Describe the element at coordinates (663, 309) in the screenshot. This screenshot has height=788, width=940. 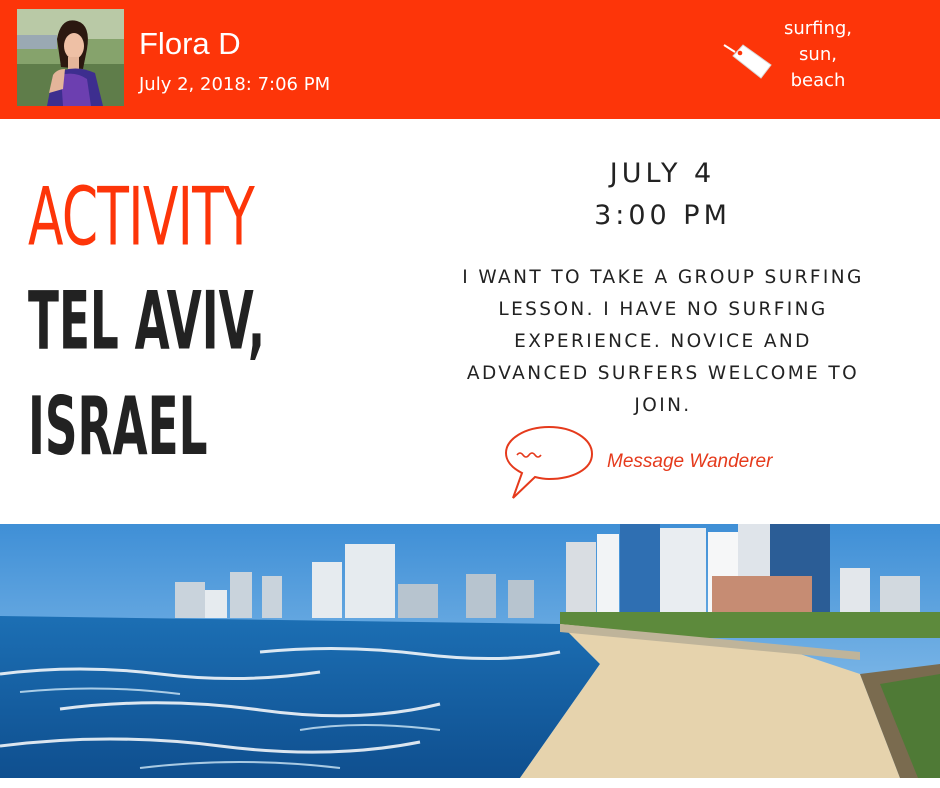
I see `description-line: LESSON. I HAVE NO SURFING` at that location.